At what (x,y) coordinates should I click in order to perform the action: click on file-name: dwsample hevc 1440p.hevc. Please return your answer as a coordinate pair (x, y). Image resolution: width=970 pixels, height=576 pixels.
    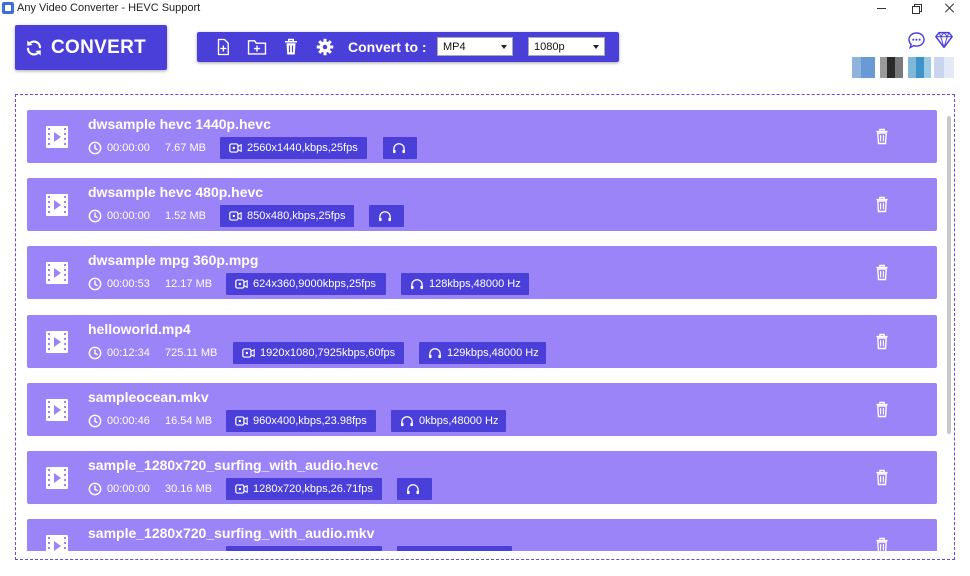
    Looking at the image, I should click on (179, 124).